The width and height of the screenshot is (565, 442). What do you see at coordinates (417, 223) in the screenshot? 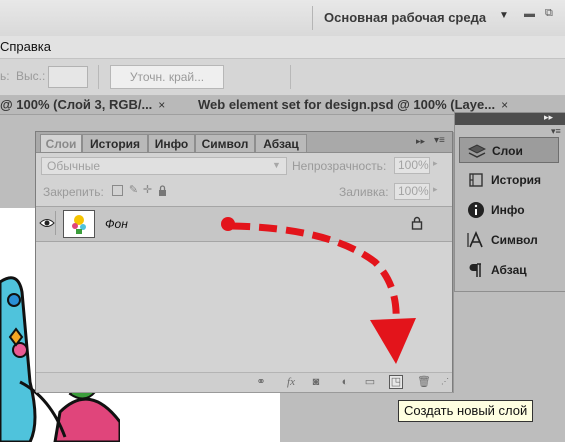
I see `lock-icon` at bounding box center [417, 223].